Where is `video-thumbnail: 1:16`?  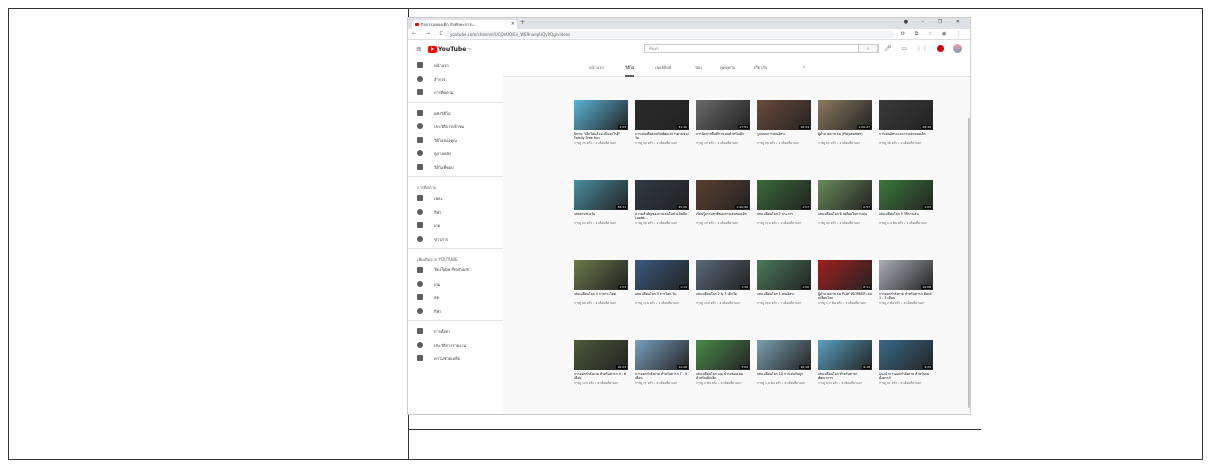 video-thumbnail: 1:16 is located at coordinates (723, 275).